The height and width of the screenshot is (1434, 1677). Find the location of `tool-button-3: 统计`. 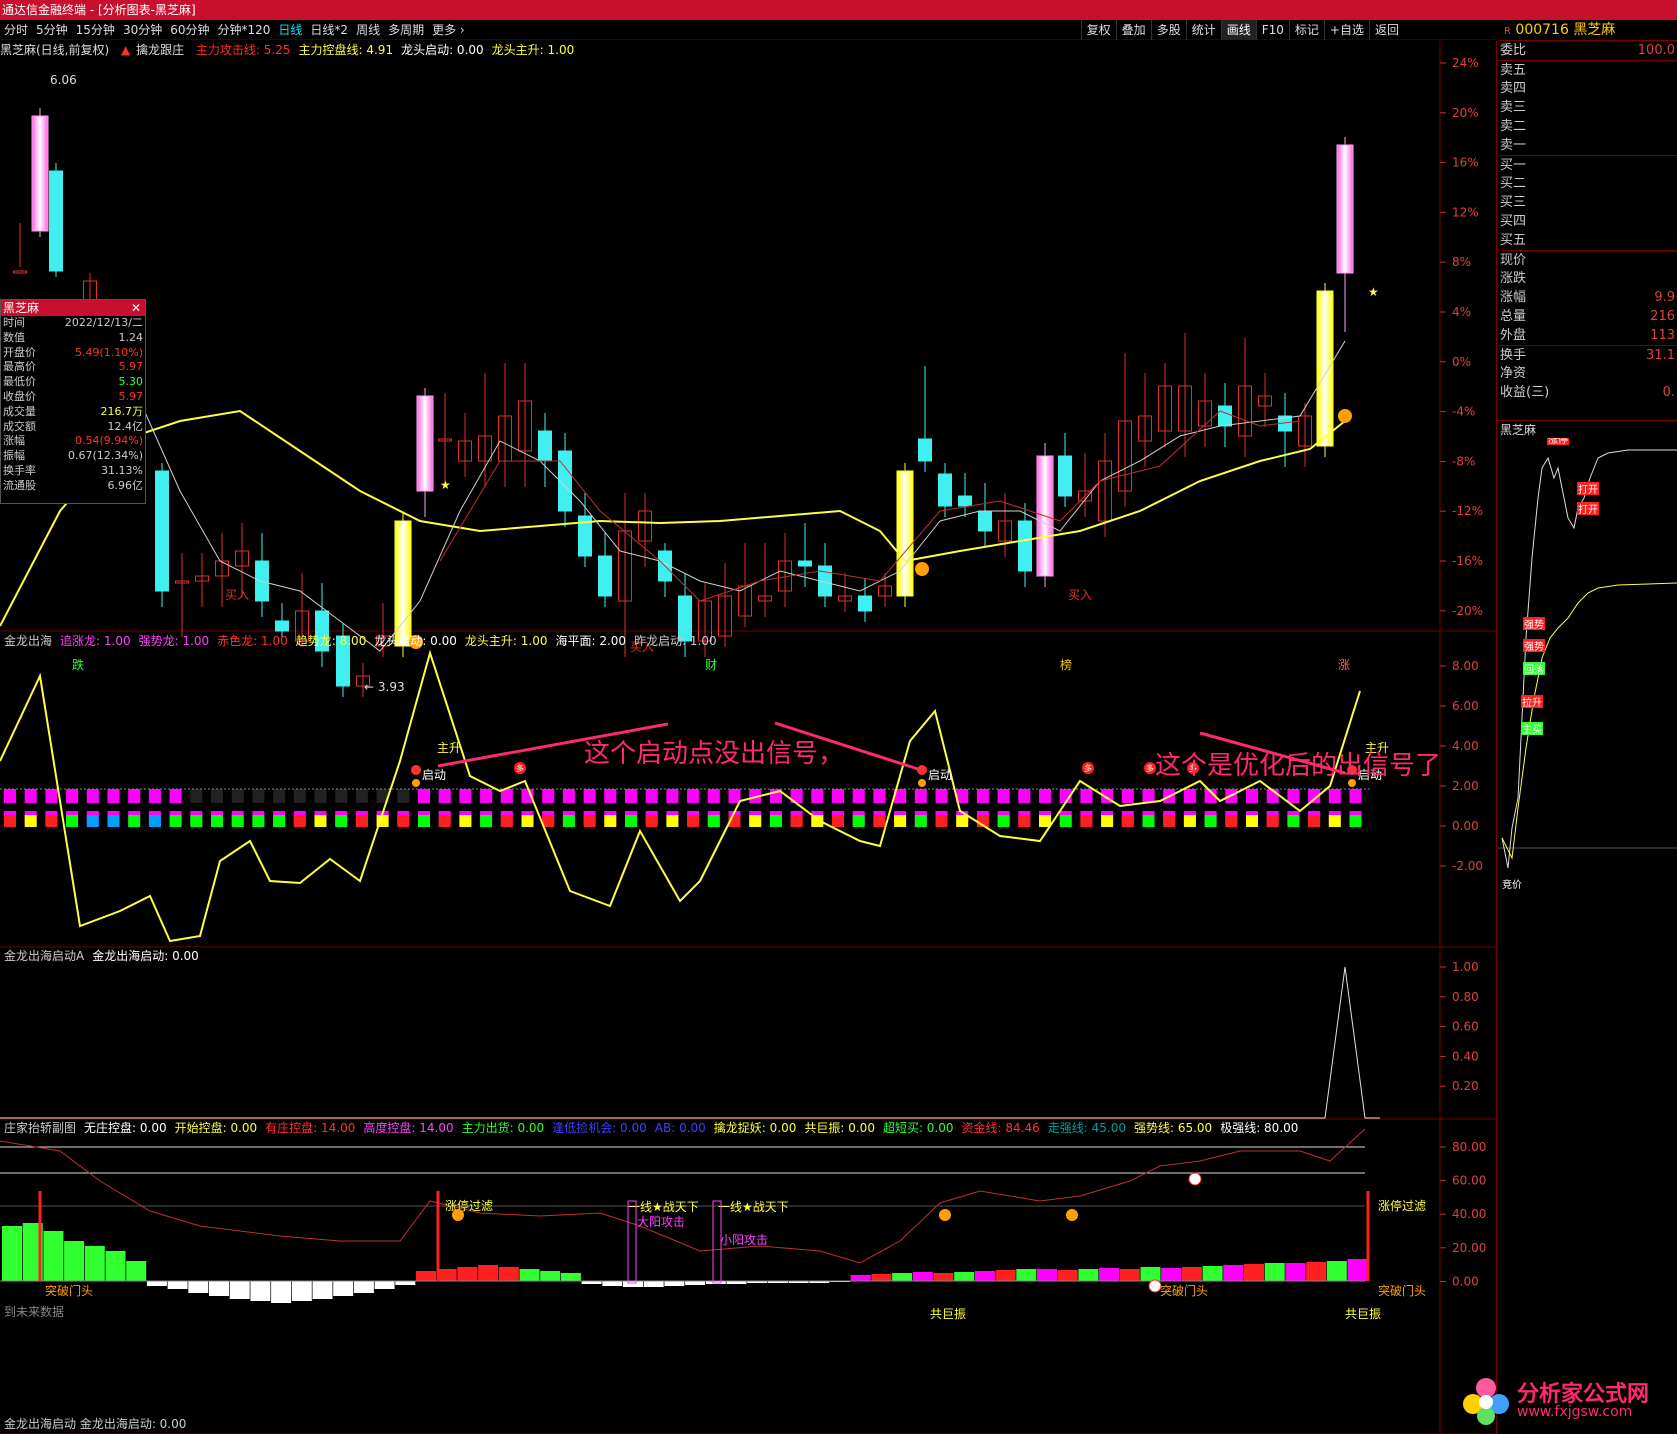

tool-button-3: 统计 is located at coordinates (1203, 30).